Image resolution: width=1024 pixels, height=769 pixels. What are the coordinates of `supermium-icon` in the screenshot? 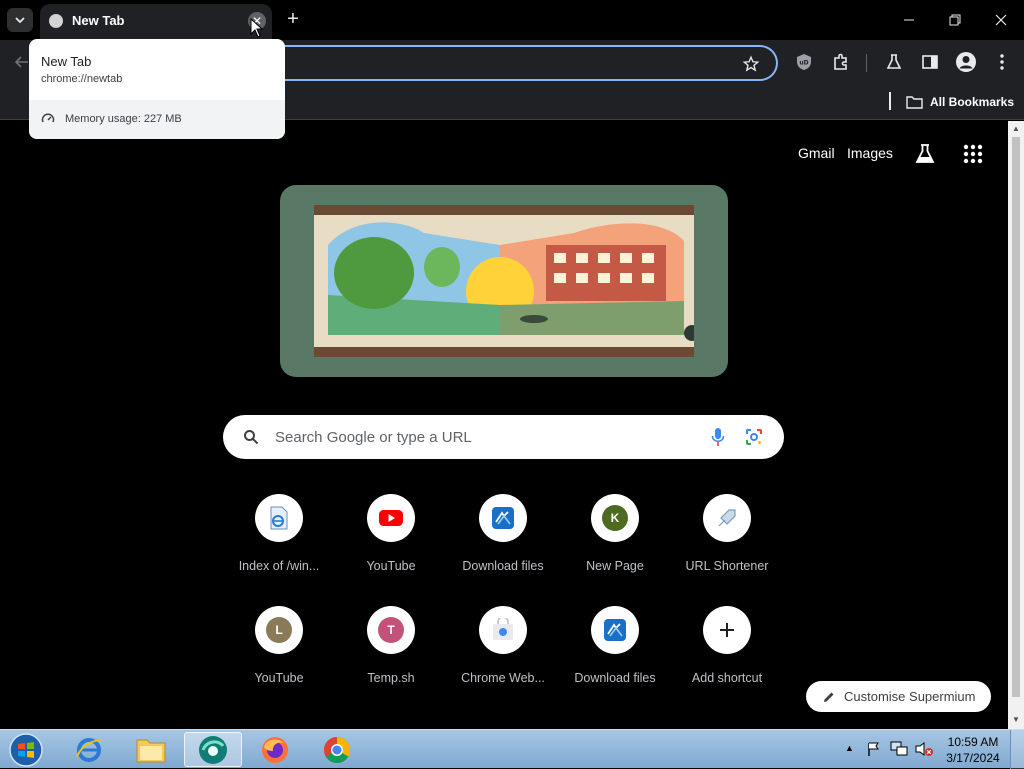 It's located at (213, 749).